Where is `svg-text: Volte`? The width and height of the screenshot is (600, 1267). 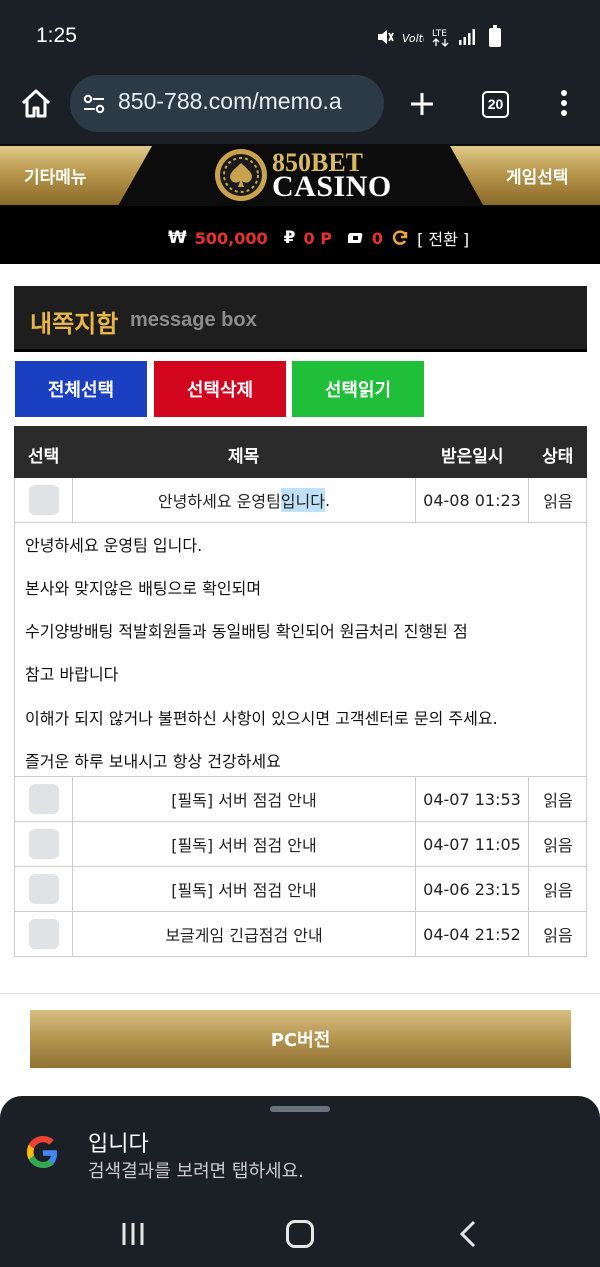
svg-text: Volte is located at coordinates (413, 38).